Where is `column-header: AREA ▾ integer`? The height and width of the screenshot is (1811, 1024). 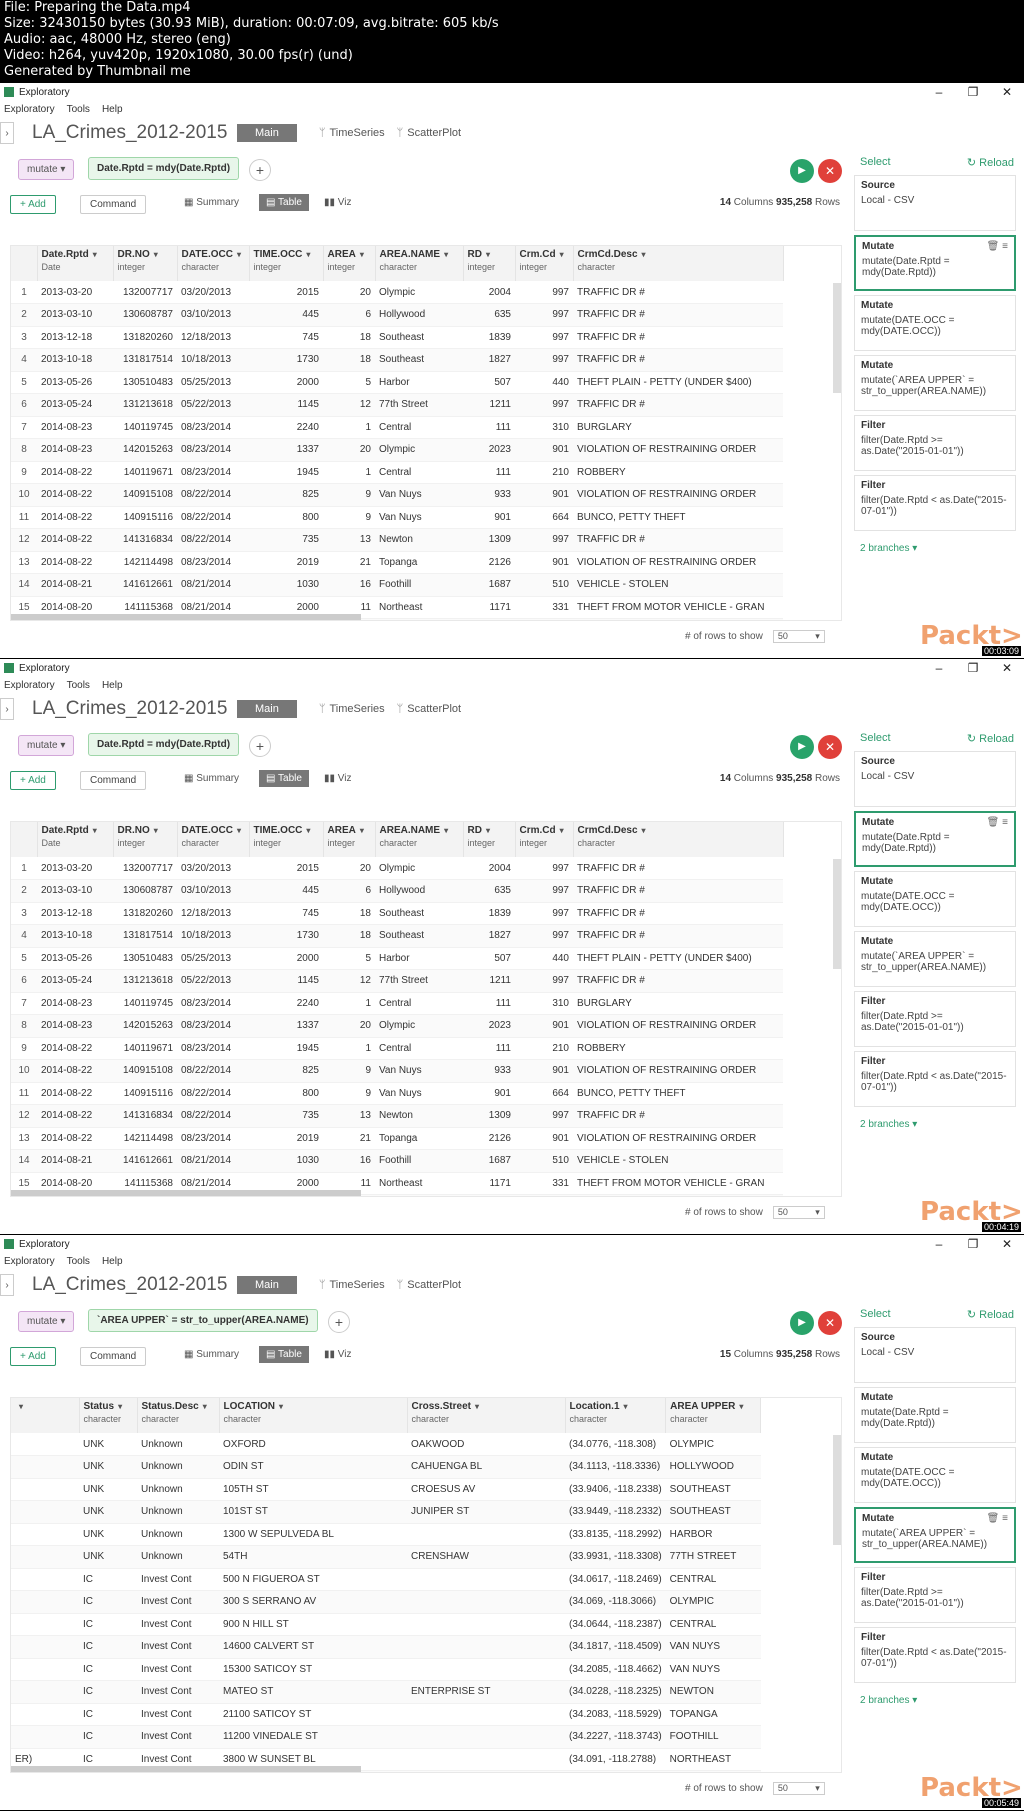
column-header: AREA ▾ integer is located at coordinates (349, 263).